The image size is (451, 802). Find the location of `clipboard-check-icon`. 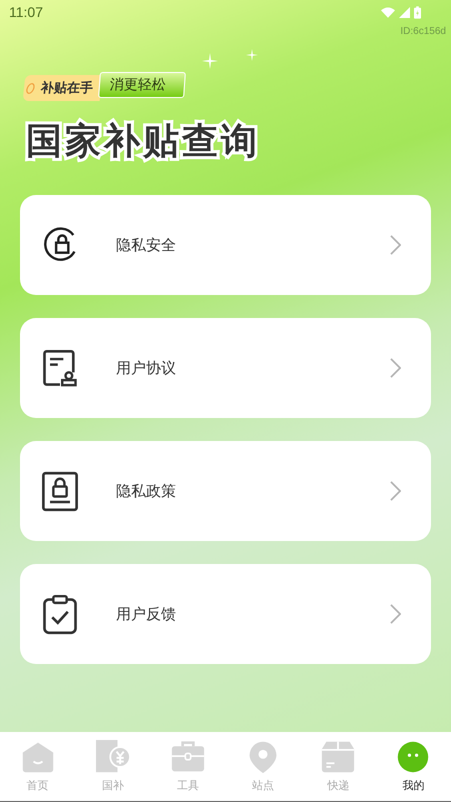

clipboard-check-icon is located at coordinates (60, 614).